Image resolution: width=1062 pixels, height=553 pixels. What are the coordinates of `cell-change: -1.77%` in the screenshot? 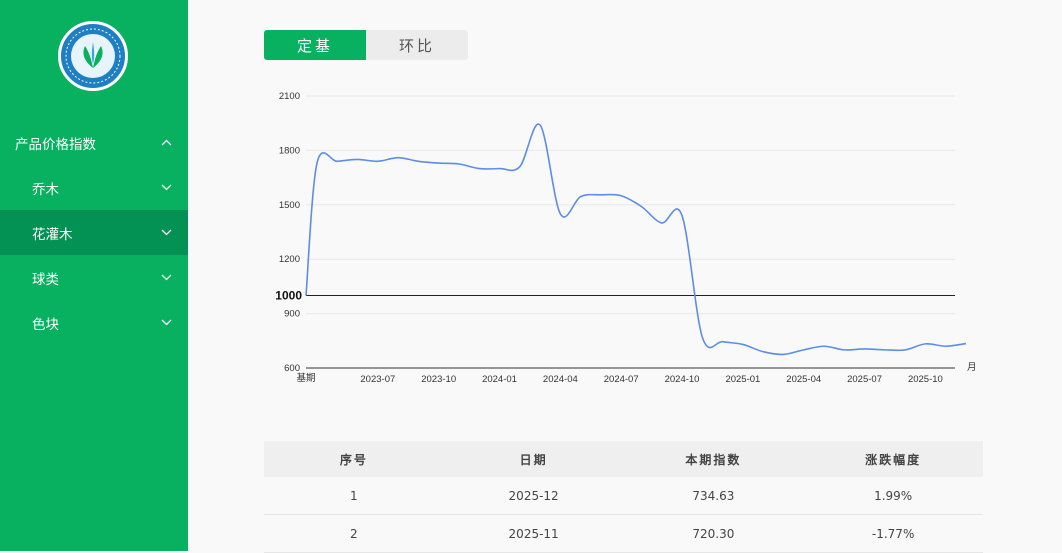 It's located at (893, 533).